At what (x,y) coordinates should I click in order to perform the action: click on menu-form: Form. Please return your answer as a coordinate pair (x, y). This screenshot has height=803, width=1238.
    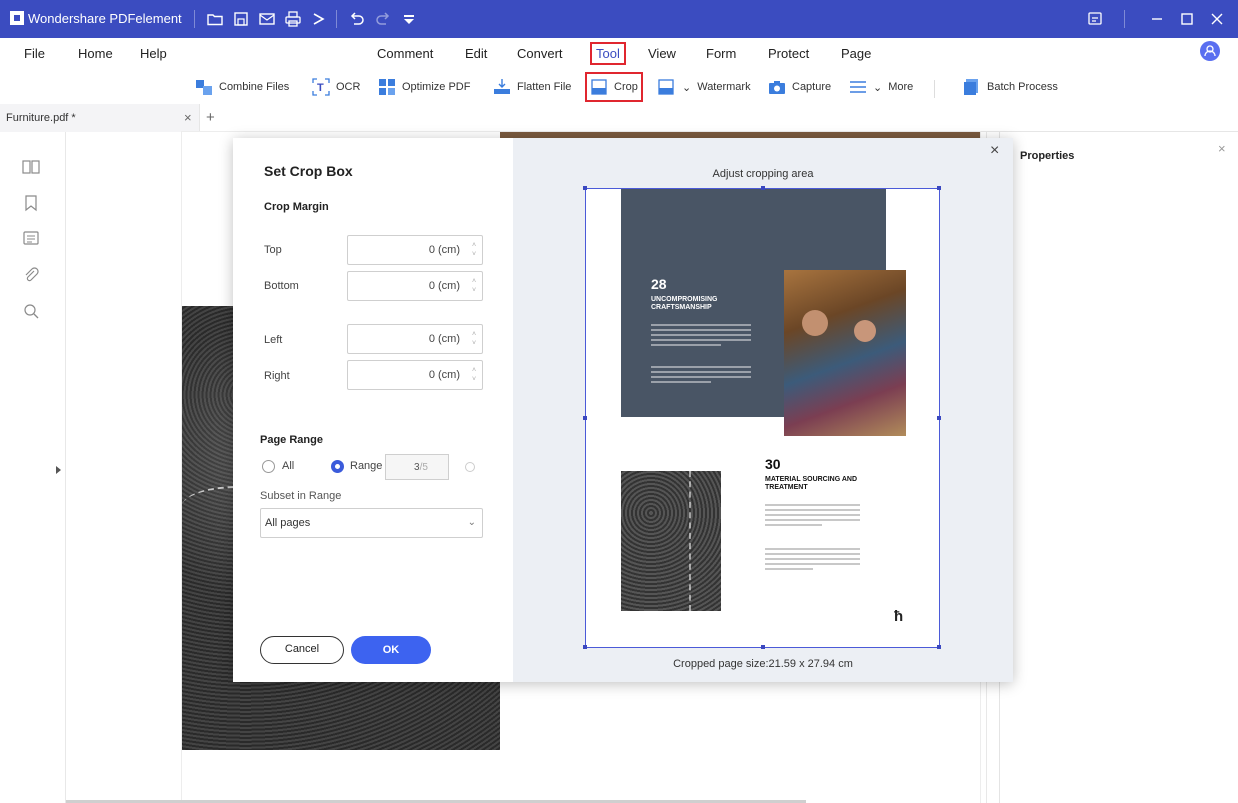
    Looking at the image, I should click on (721, 53).